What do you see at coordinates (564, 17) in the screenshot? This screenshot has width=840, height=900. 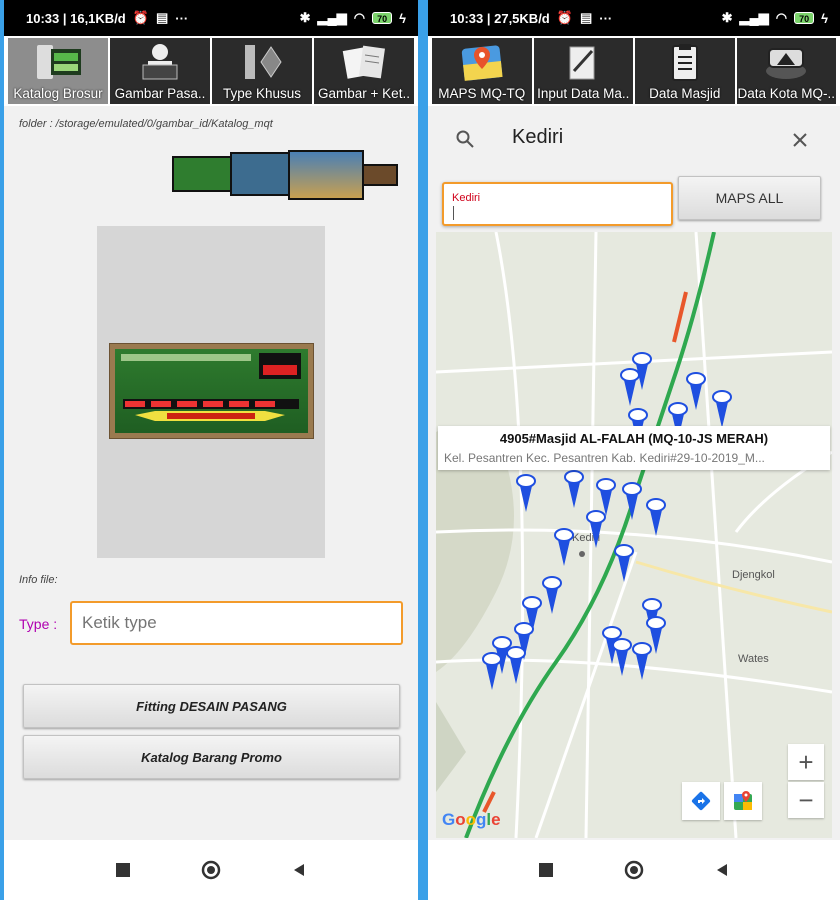 I see `alarm-icon: ⏰` at bounding box center [564, 17].